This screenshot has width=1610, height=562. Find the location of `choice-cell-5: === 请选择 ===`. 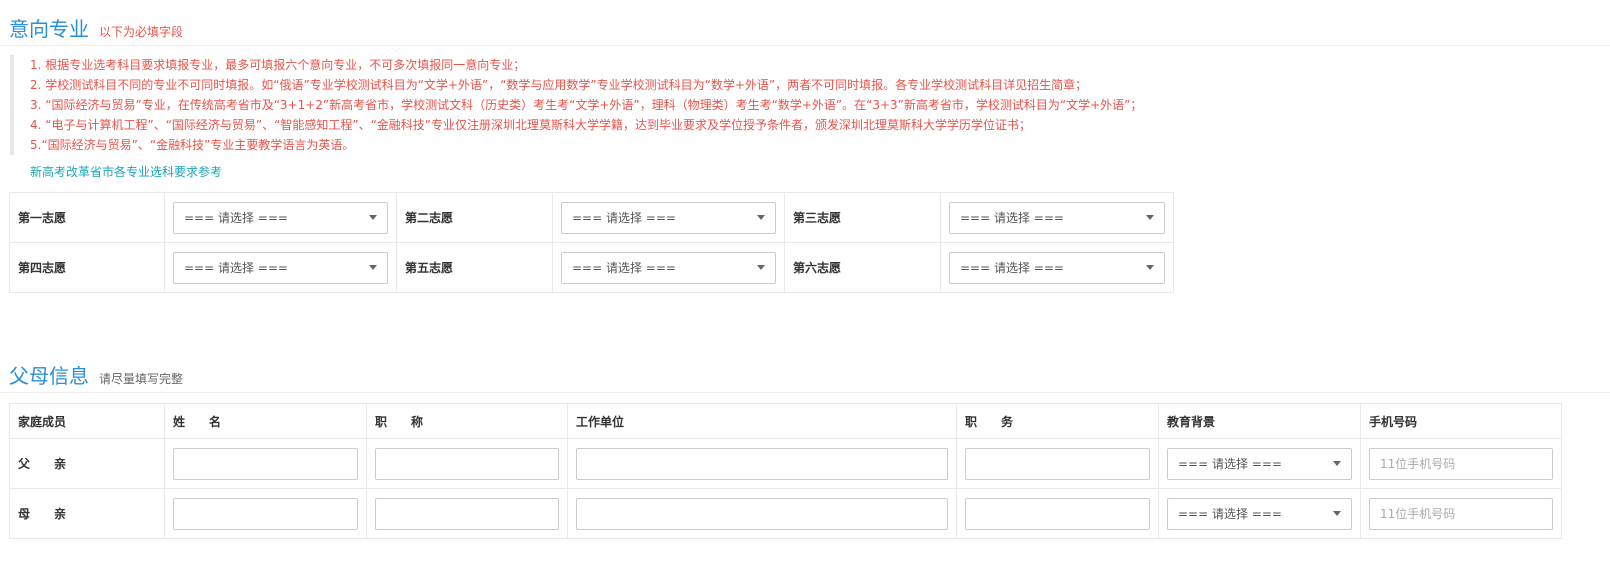

choice-cell-5: === 请选择 === is located at coordinates (668, 267).